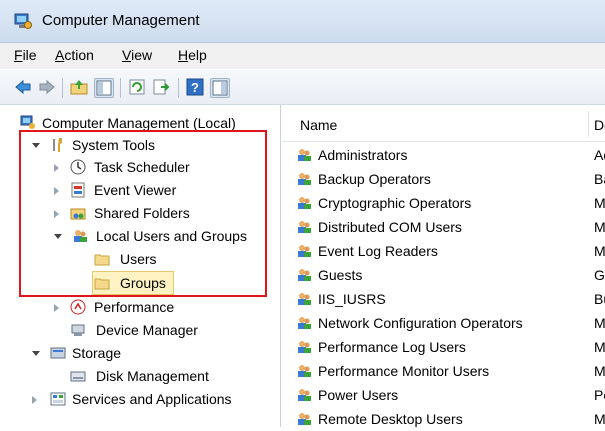  I want to click on tree-item-label: Storage, so click(97, 353).